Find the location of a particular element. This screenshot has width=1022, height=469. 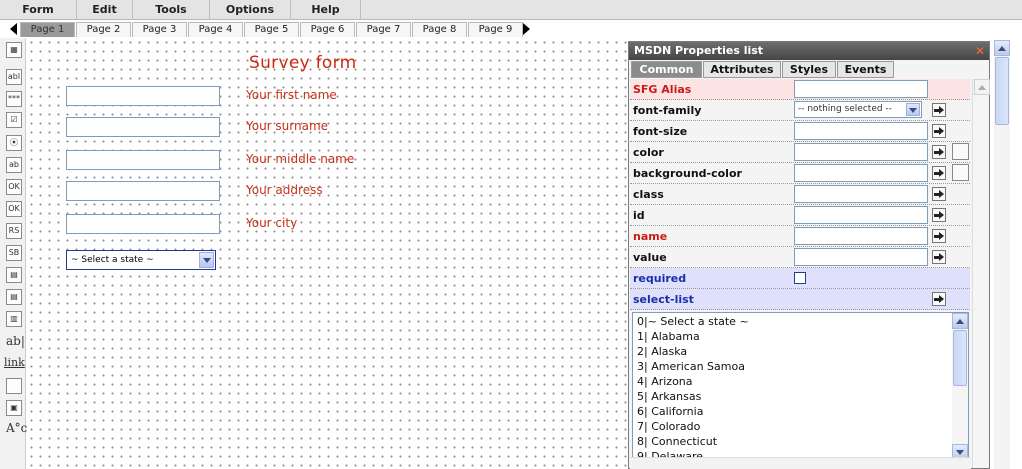

checkbox-tool-icon: ☑ is located at coordinates (14, 120).